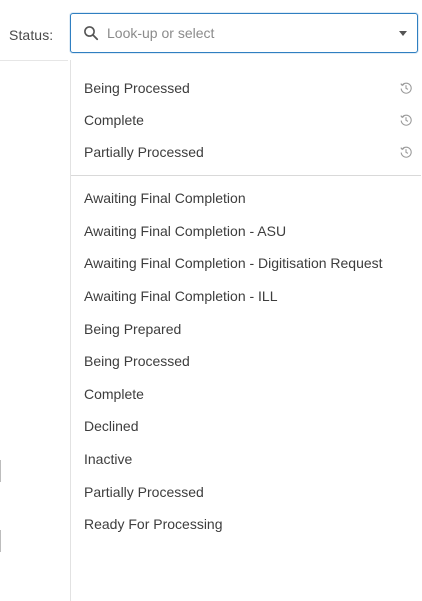  What do you see at coordinates (165, 198) in the screenshot?
I see `option-label: Awaiting Final Completion` at bounding box center [165, 198].